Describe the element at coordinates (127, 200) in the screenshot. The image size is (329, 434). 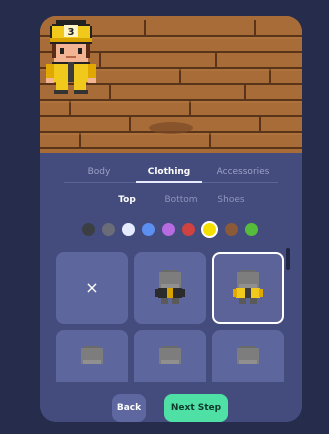
I see `subtab-top: Top` at that location.